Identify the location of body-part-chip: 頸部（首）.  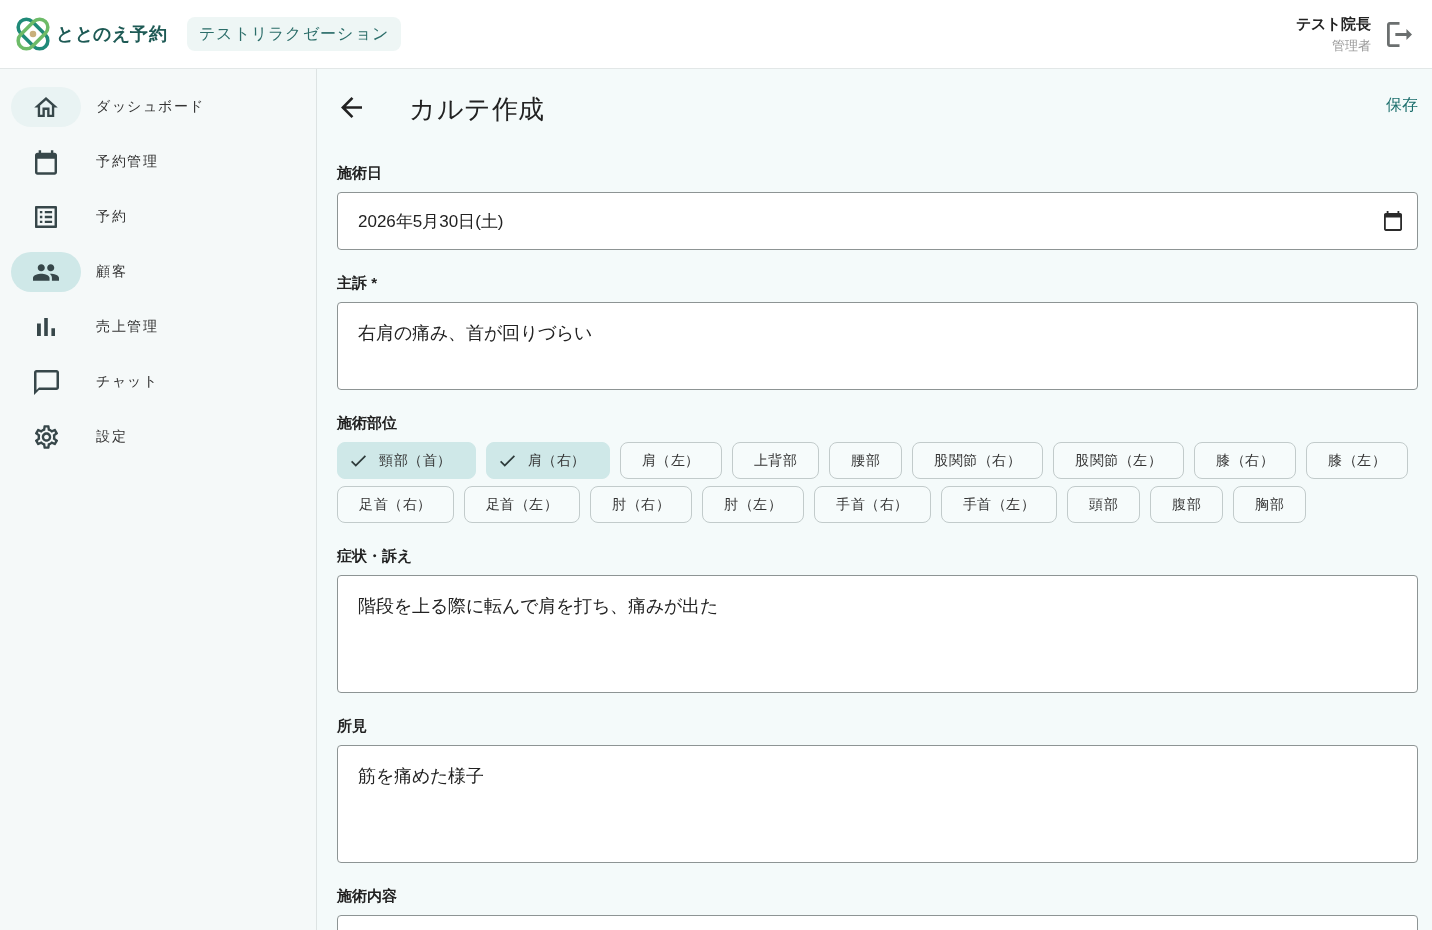
(406, 460).